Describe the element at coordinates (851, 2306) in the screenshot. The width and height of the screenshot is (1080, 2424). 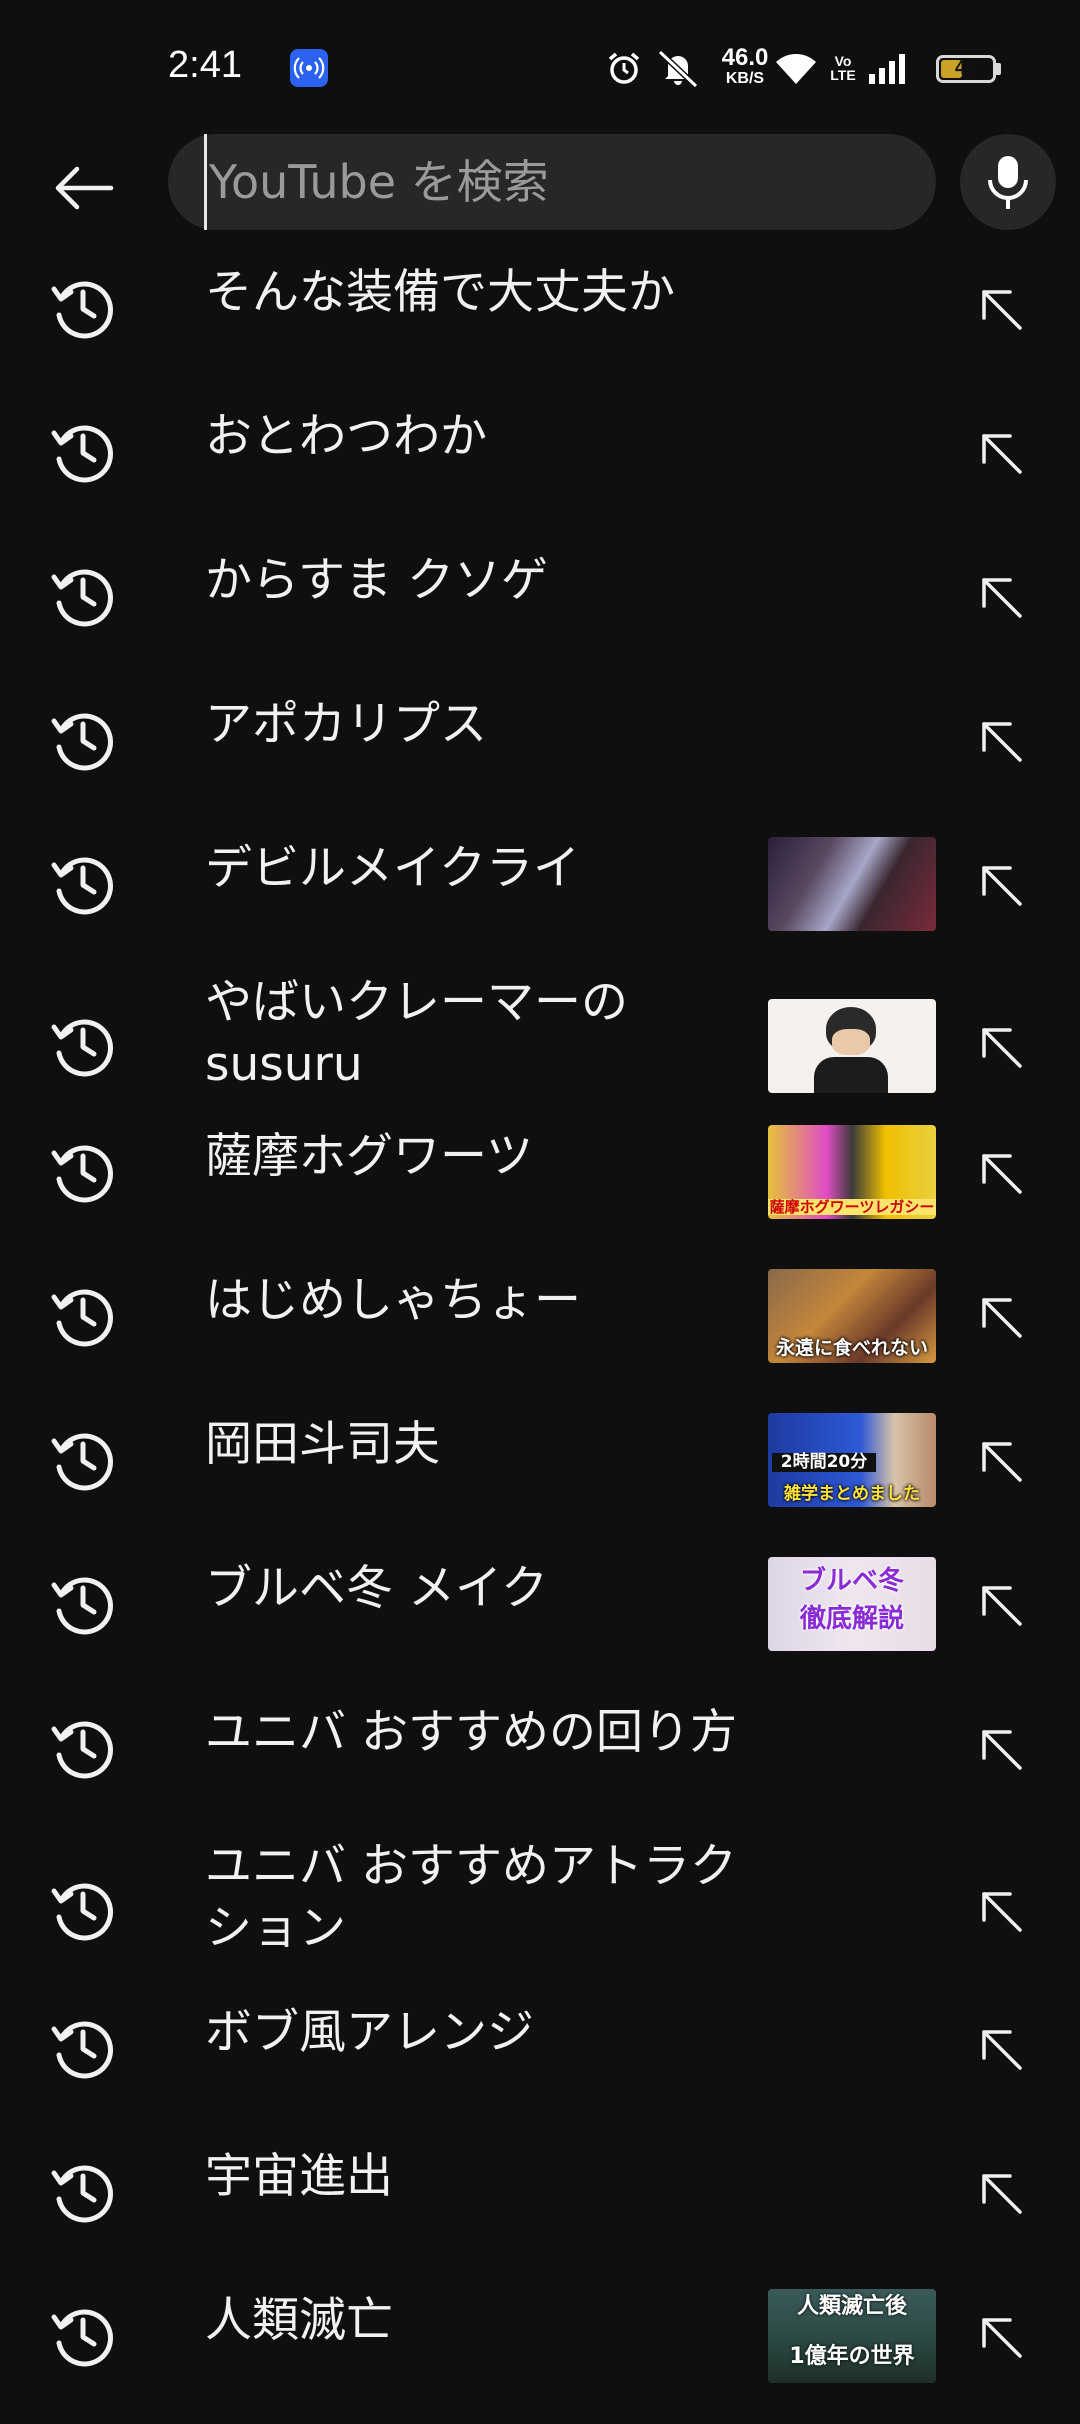
I see `thumbnail-caption: 人類滅亡後` at that location.